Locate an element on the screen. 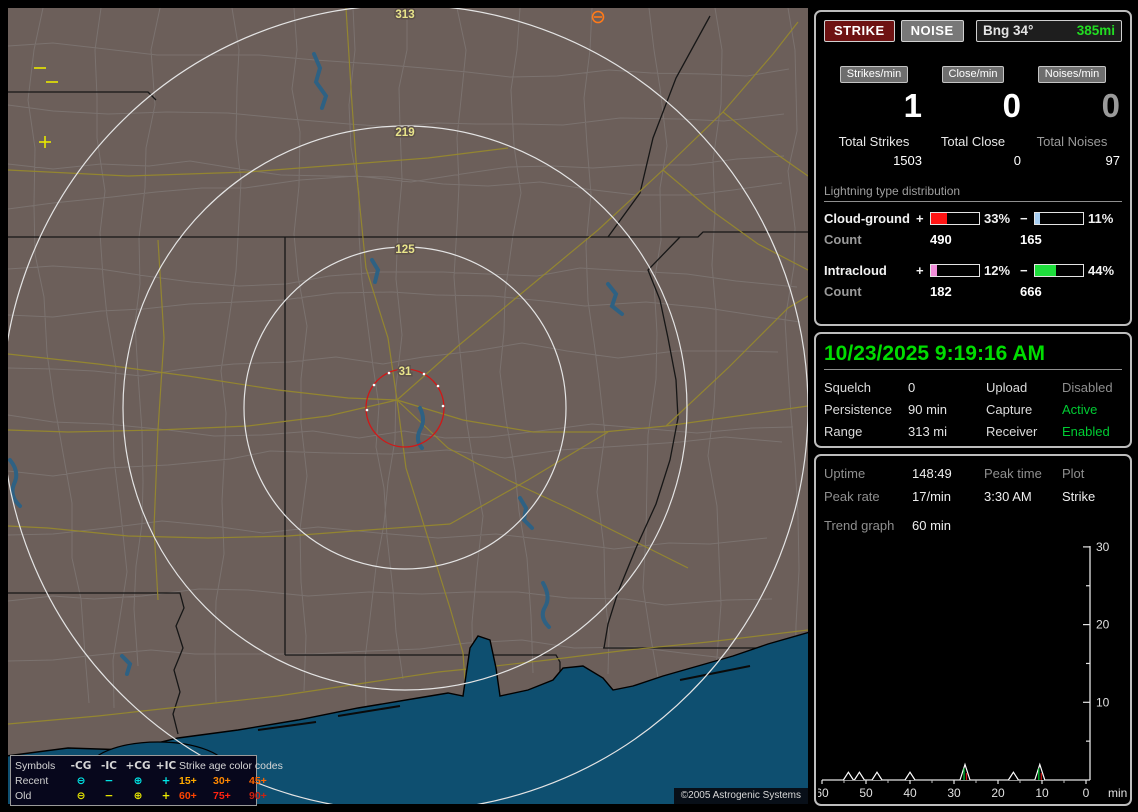  distribution-title: Lightning type distribution is located at coordinates (973, 193).